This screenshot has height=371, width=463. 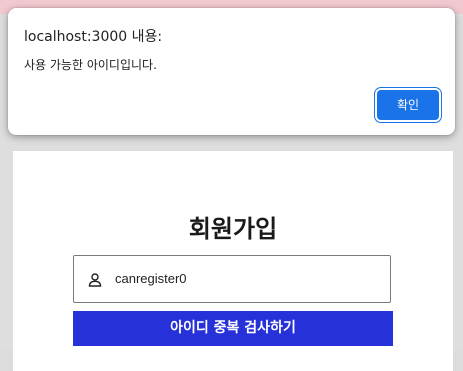 What do you see at coordinates (233, 229) in the screenshot?
I see `page-title: 회원가입` at bounding box center [233, 229].